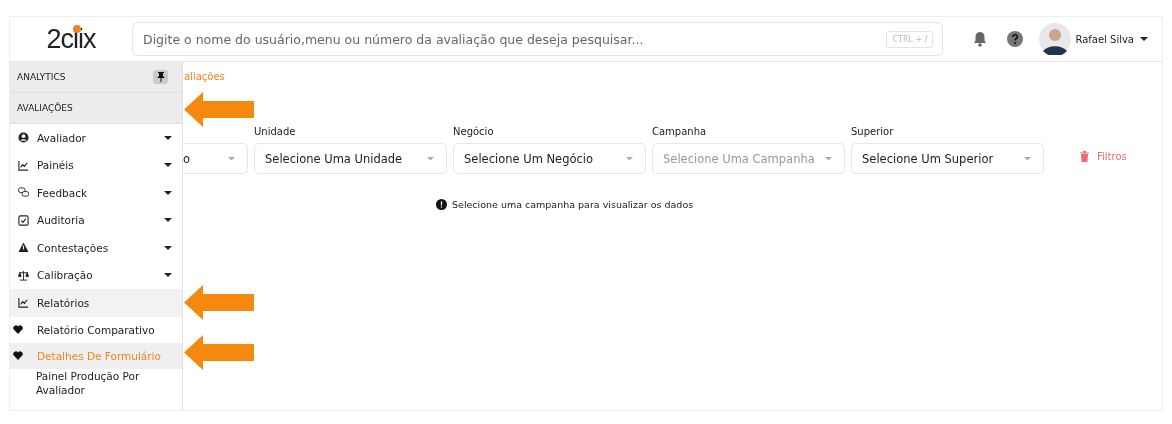 Image resolution: width=1172 pixels, height=424 pixels. I want to click on avatar, so click(1055, 39).